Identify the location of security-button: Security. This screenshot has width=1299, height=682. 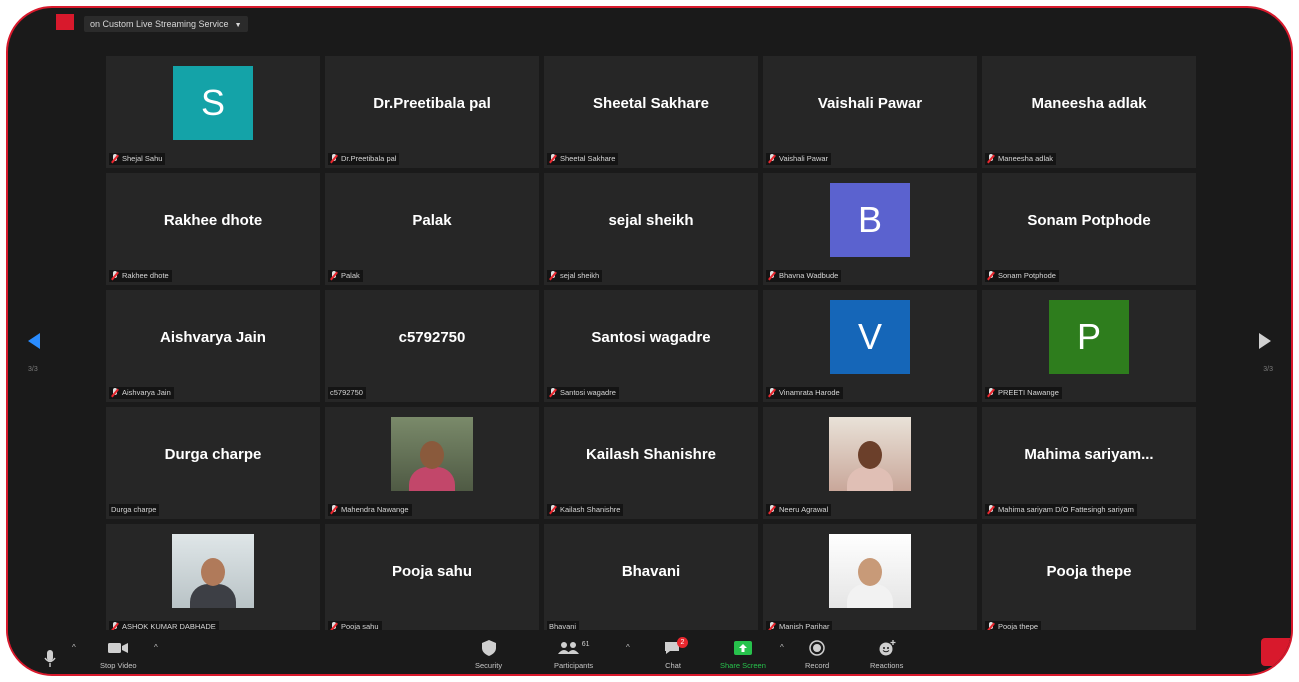
(488, 653).